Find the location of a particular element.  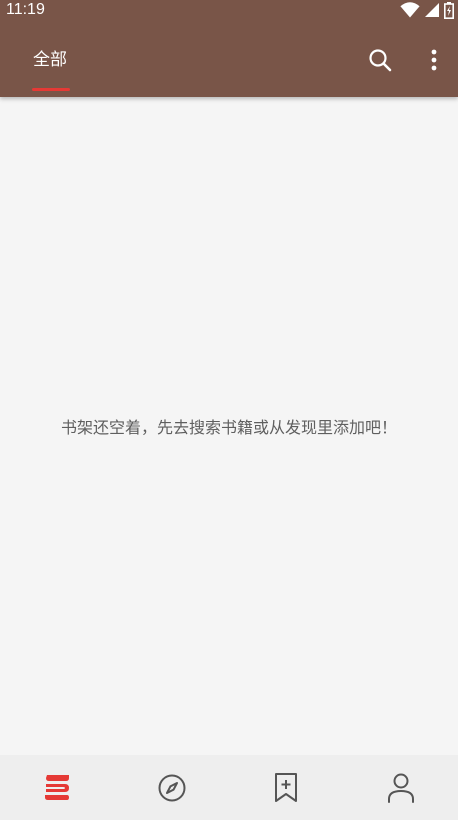

bookmark-add-icon is located at coordinates (286, 787).